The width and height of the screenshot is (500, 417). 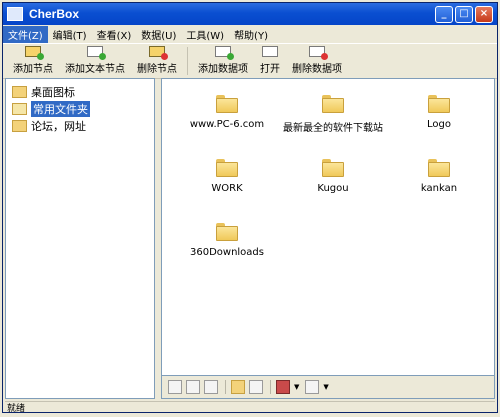 I want to click on toolbar: 添加节点 添加文本节点 删除节点 添加数据项 打开 删除数据项, so click(x=250, y=61).